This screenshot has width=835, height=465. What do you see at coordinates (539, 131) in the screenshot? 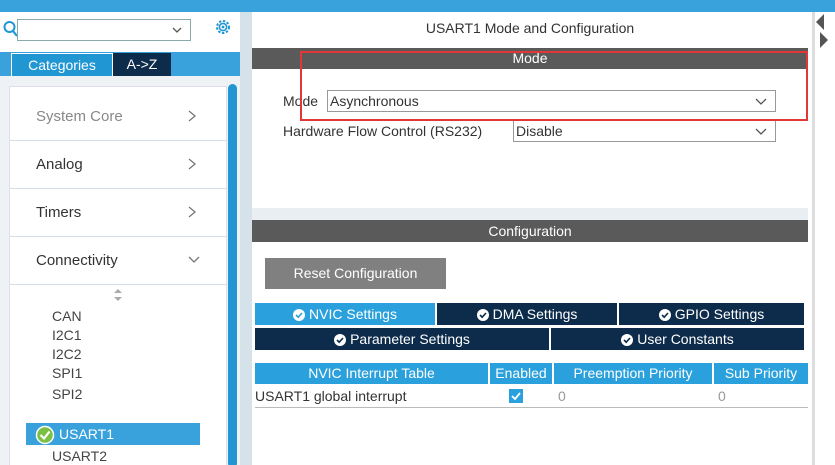
I see `hfc-select-value: Disable` at bounding box center [539, 131].